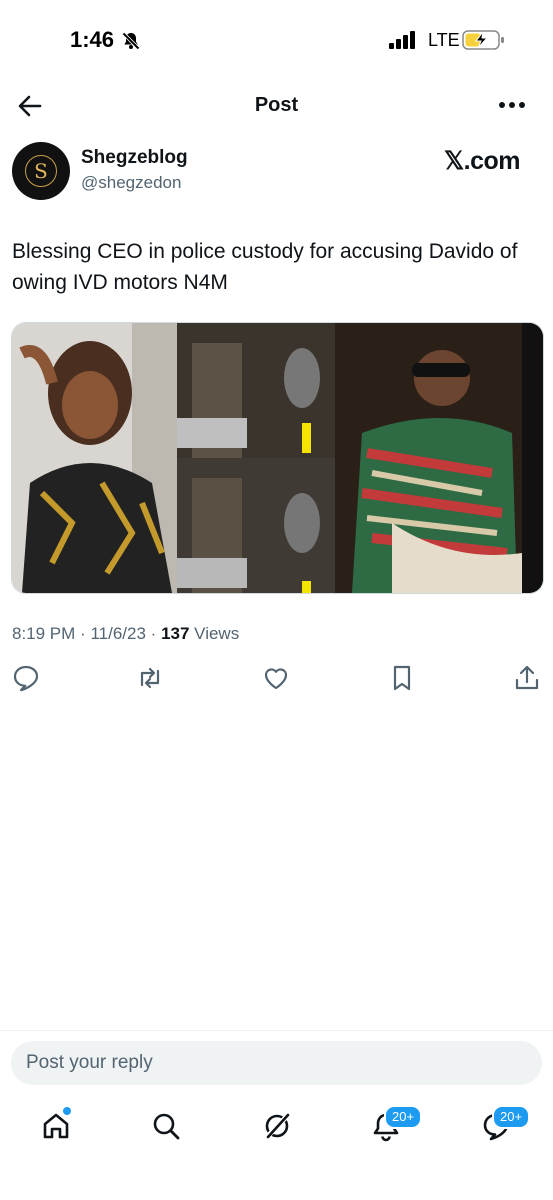 The height and width of the screenshot is (1200, 553). What do you see at coordinates (131, 183) in the screenshot?
I see `author-handle: @shegzedon` at bounding box center [131, 183].